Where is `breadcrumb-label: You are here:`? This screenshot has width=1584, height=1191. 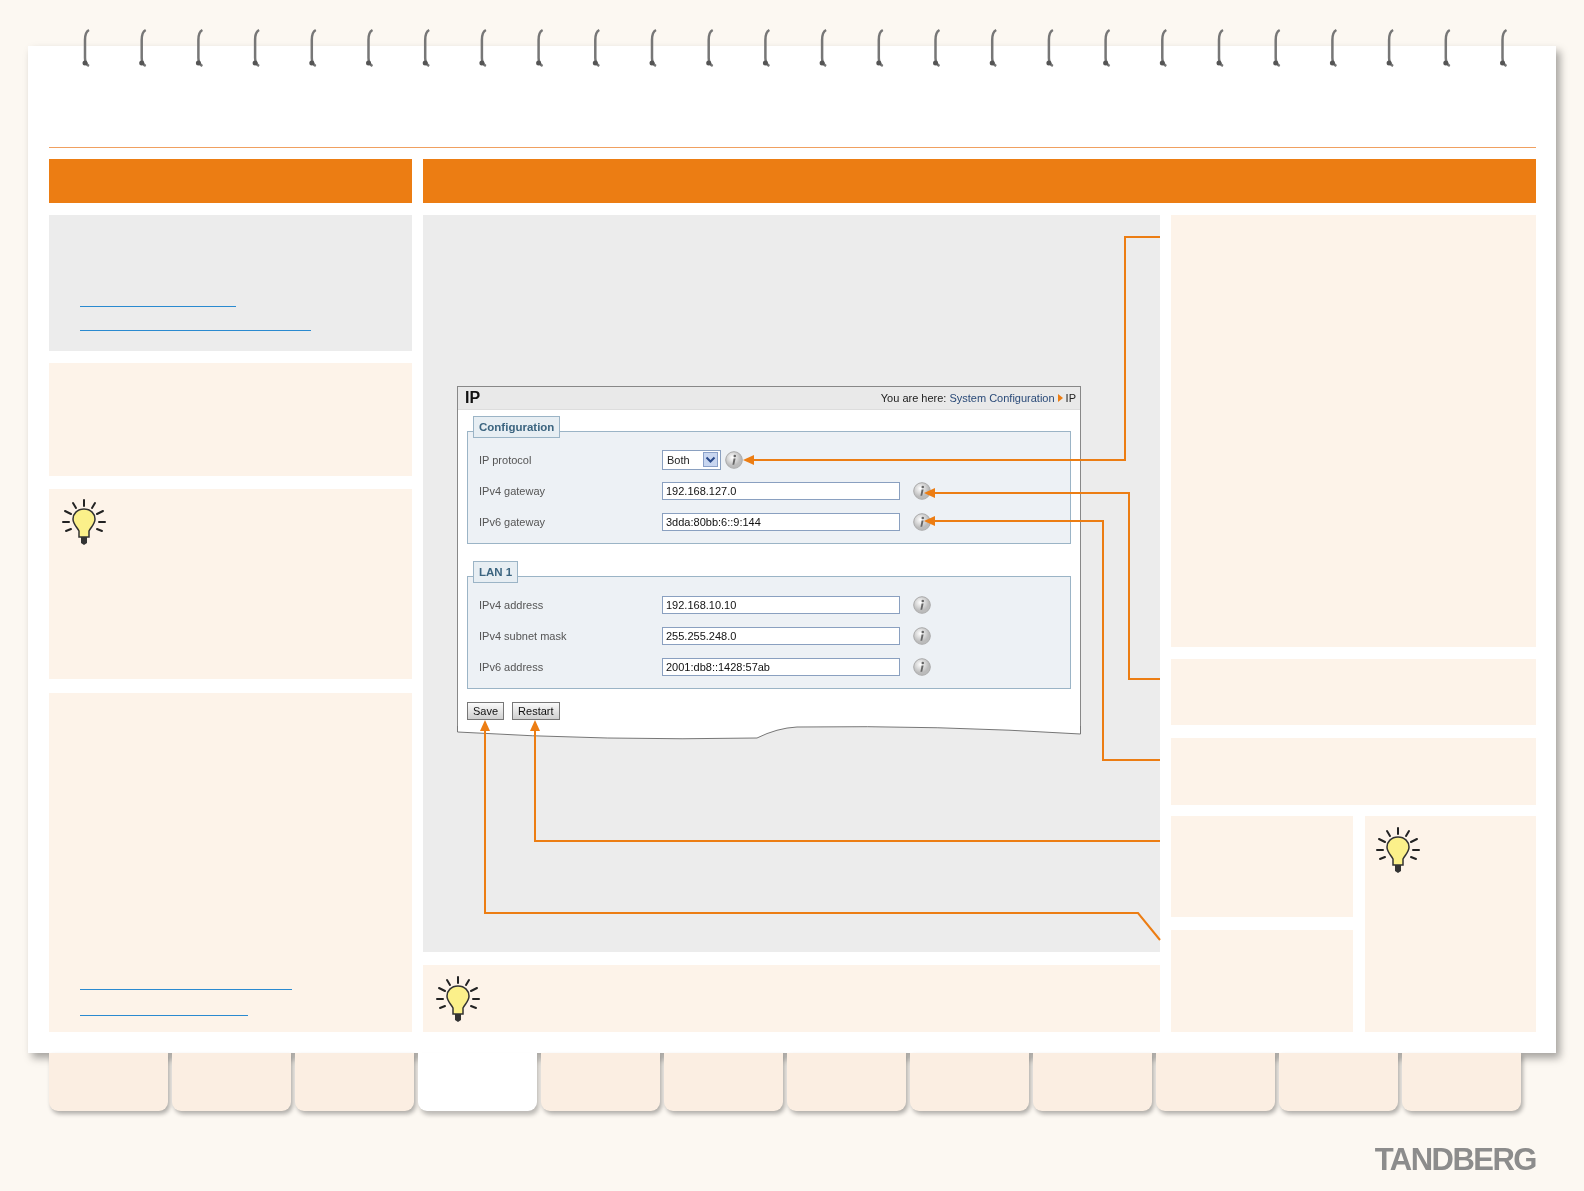 breadcrumb-label: You are here: is located at coordinates (913, 398).